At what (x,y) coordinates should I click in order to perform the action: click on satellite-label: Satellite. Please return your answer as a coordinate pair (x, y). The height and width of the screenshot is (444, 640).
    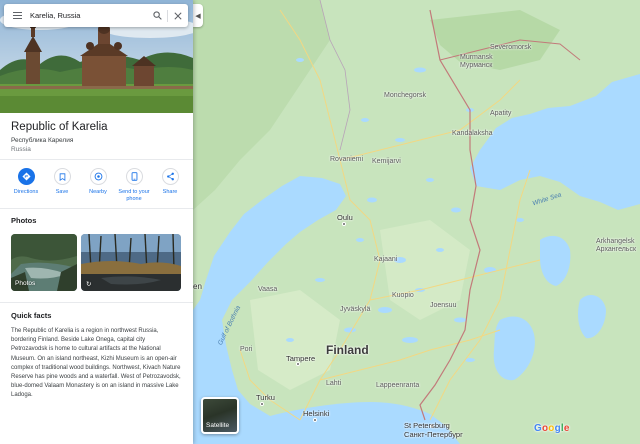
    Looking at the image, I should click on (218, 425).